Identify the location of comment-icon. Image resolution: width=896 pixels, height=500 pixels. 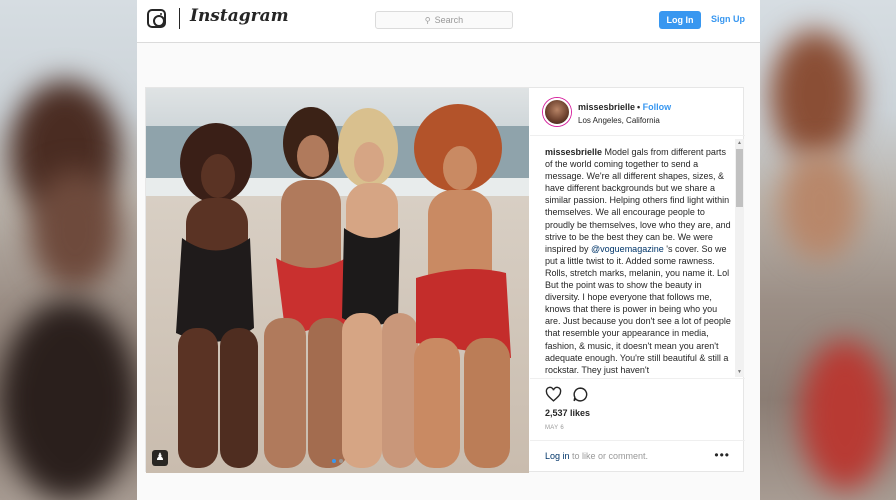
(580, 394).